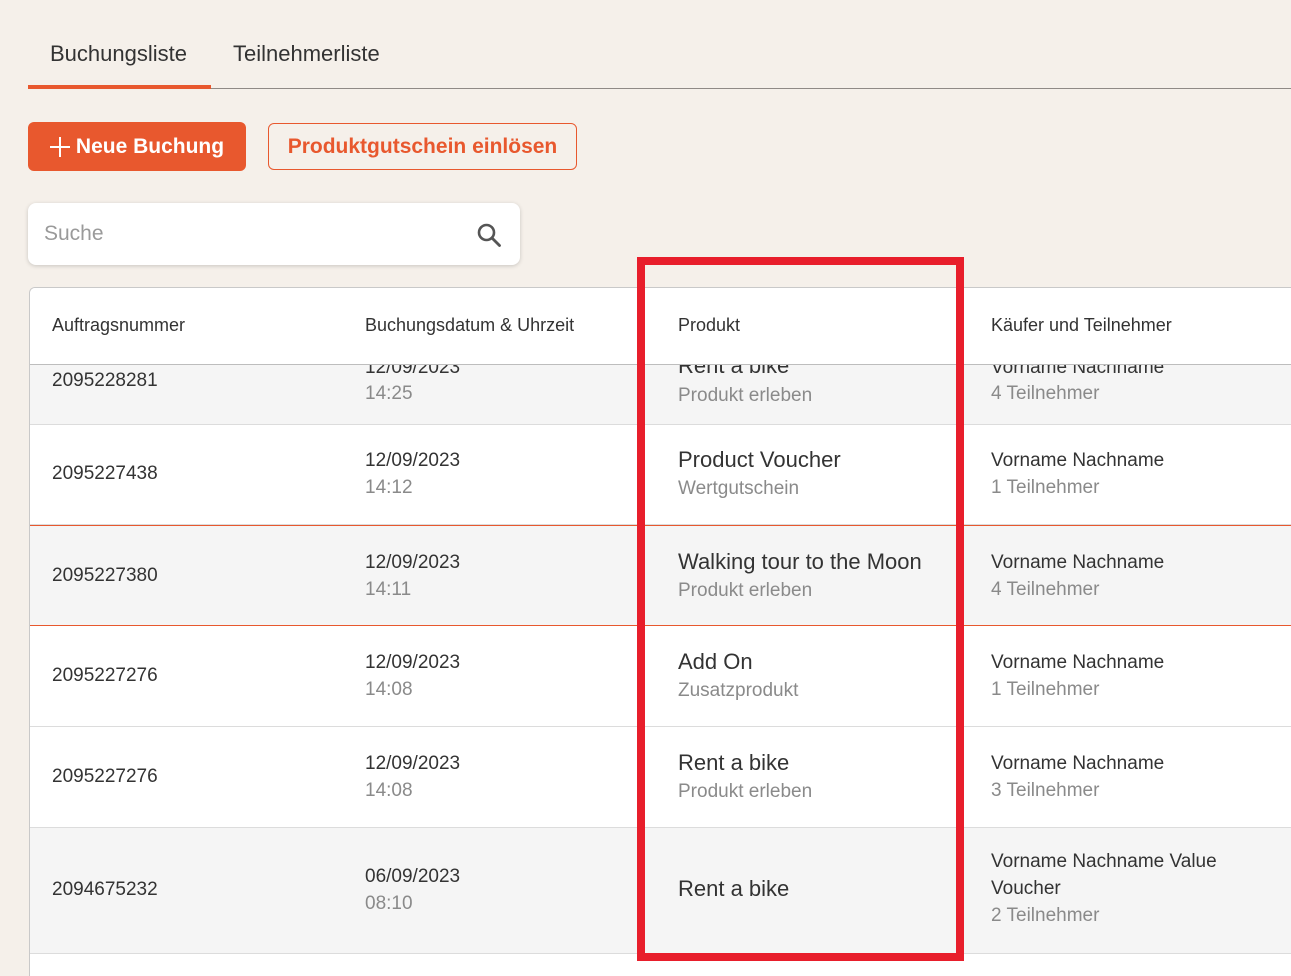 This screenshot has height=976, width=1291. I want to click on order-number: 2095227438, so click(105, 473).